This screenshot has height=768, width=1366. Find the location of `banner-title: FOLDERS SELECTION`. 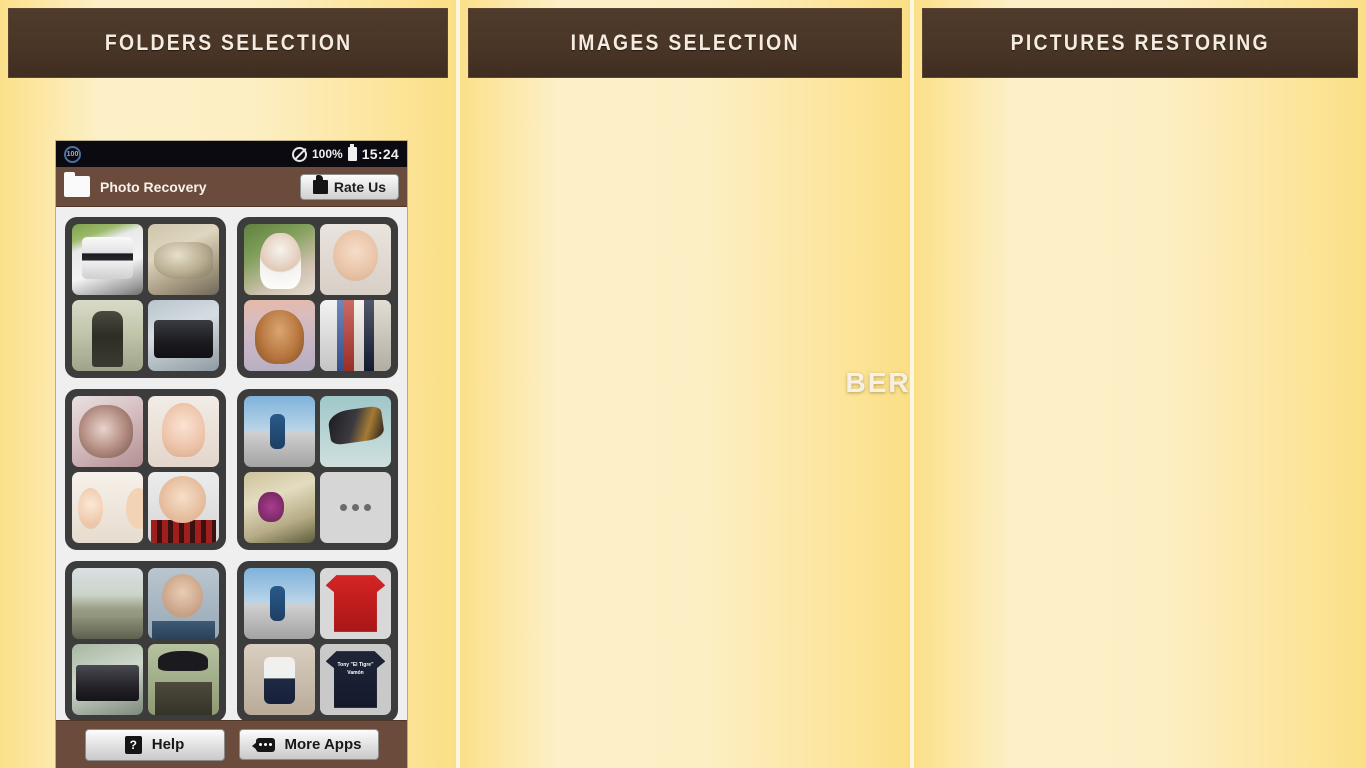

banner-title: FOLDERS SELECTION is located at coordinates (228, 42).